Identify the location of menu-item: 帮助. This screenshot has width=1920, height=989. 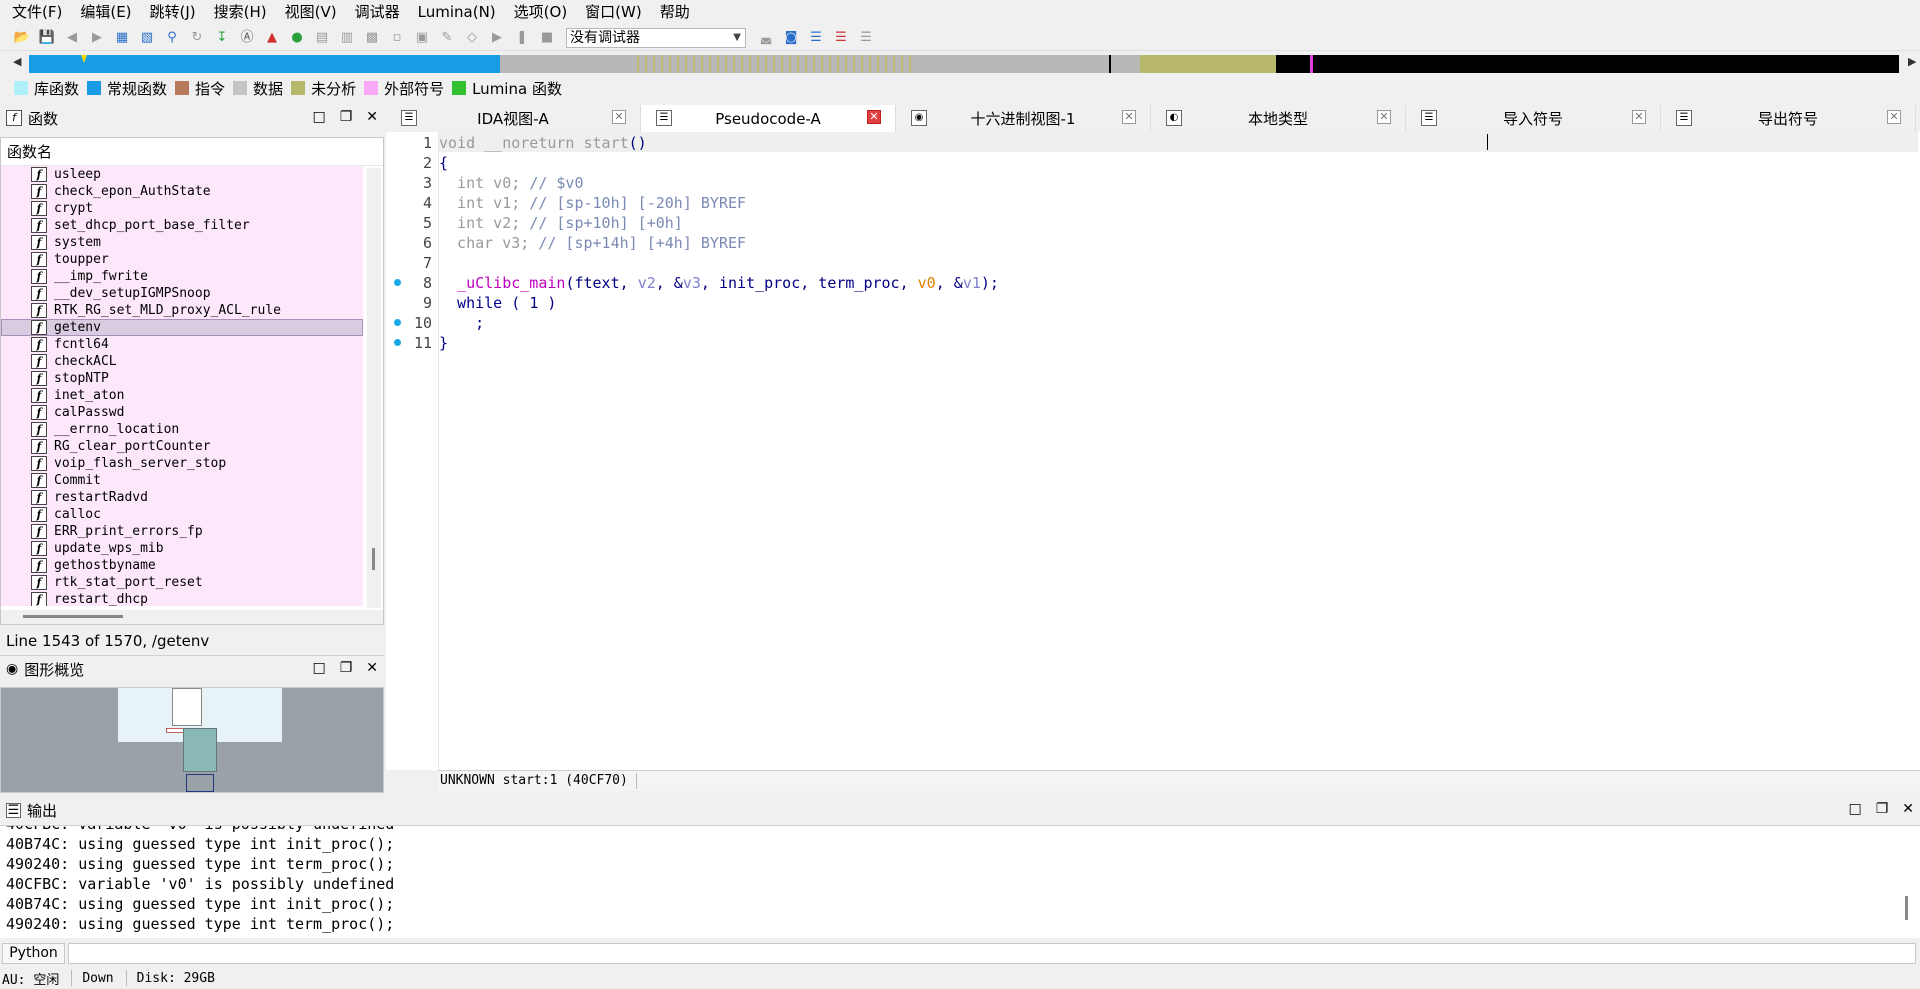
(675, 12).